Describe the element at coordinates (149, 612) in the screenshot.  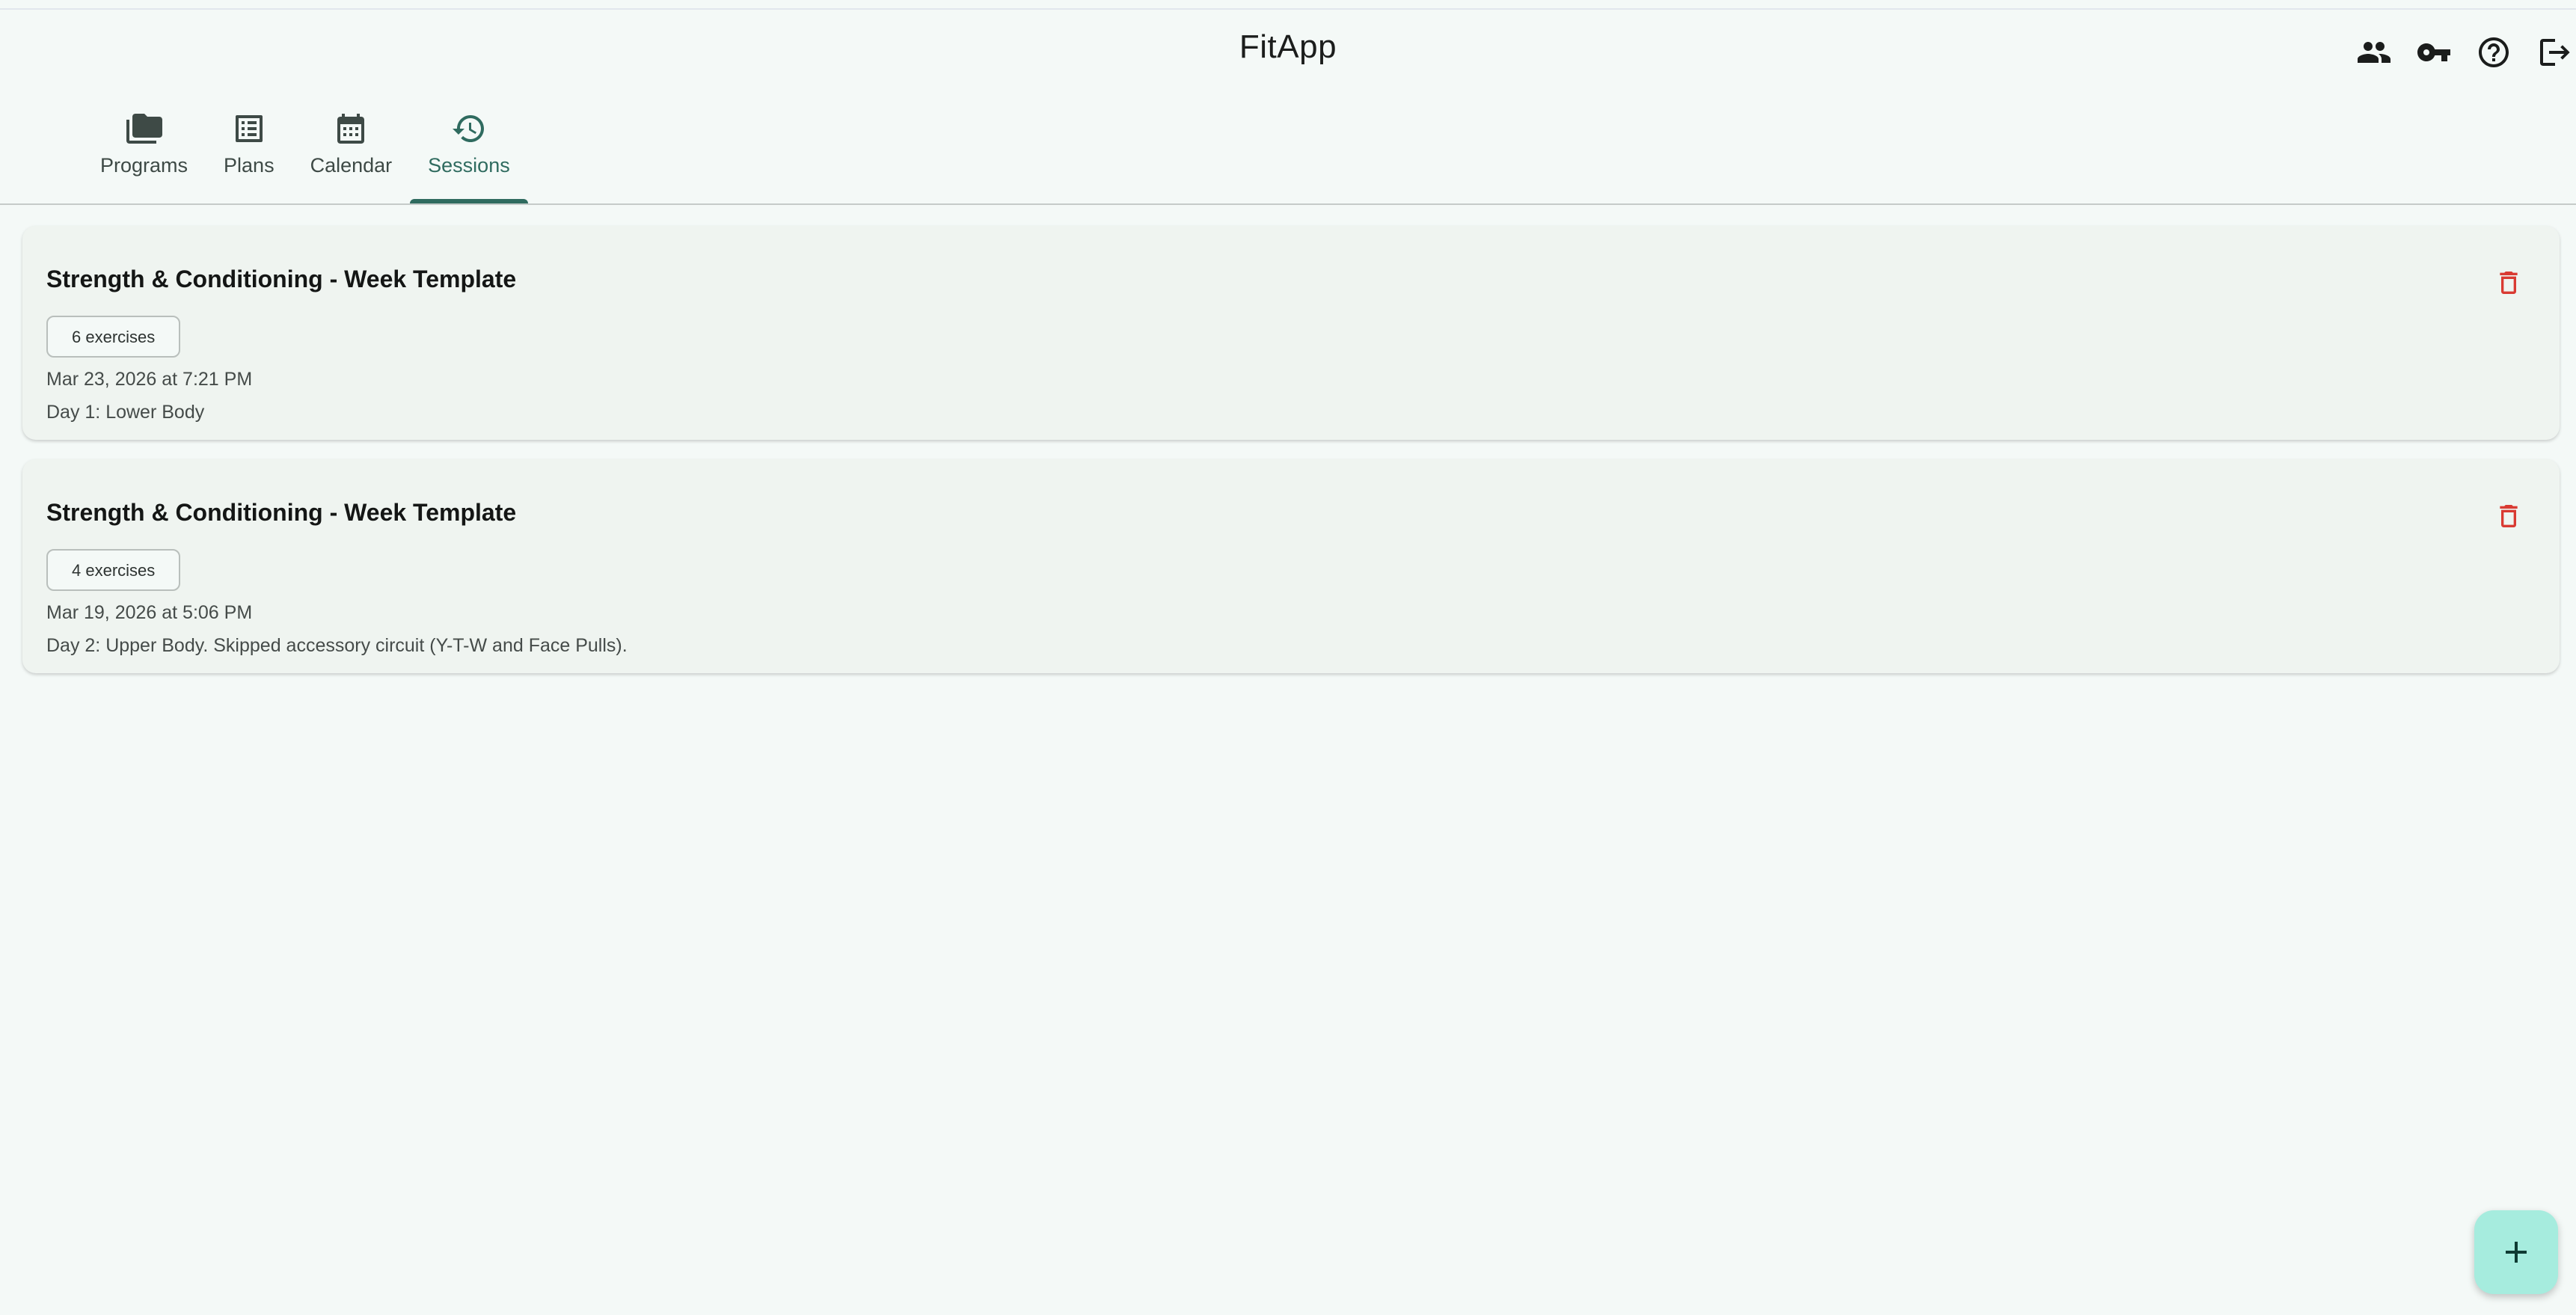
I see `session-date: Mar 19, 2026 at 5:06 PM` at that location.